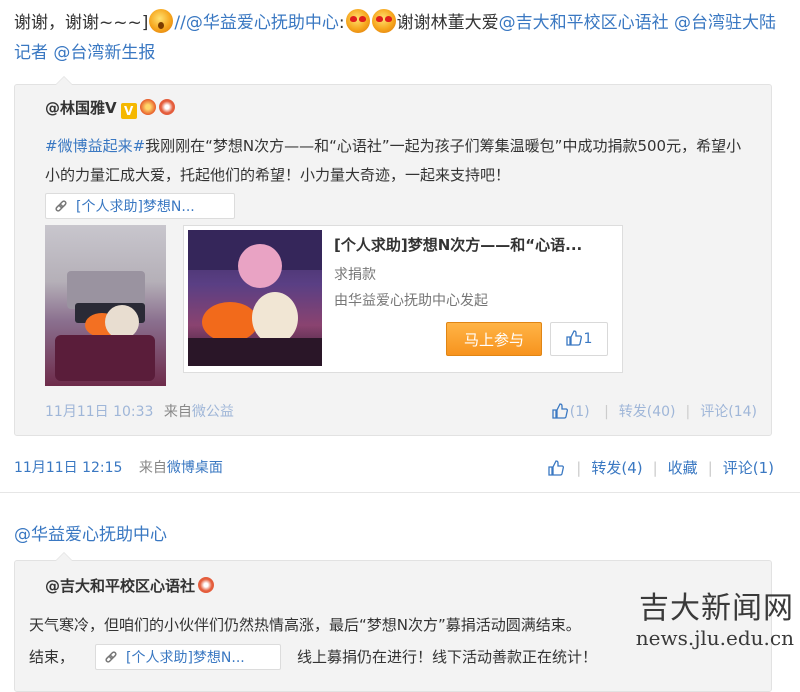 Image resolution: width=800 pixels, height=692 pixels. What do you see at coordinates (95, 146) in the screenshot?
I see `hashtag-link: #微博益起来#` at bounding box center [95, 146].